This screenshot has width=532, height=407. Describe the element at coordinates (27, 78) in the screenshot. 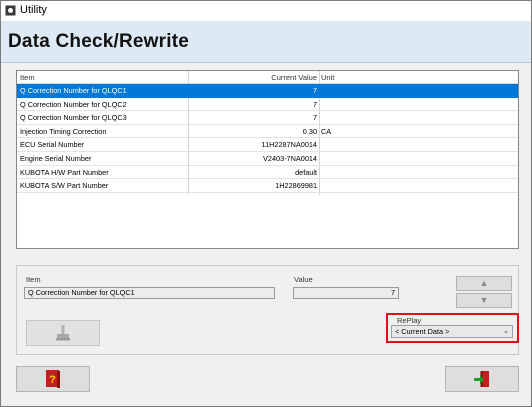

I see `column-header-item: Item` at that location.